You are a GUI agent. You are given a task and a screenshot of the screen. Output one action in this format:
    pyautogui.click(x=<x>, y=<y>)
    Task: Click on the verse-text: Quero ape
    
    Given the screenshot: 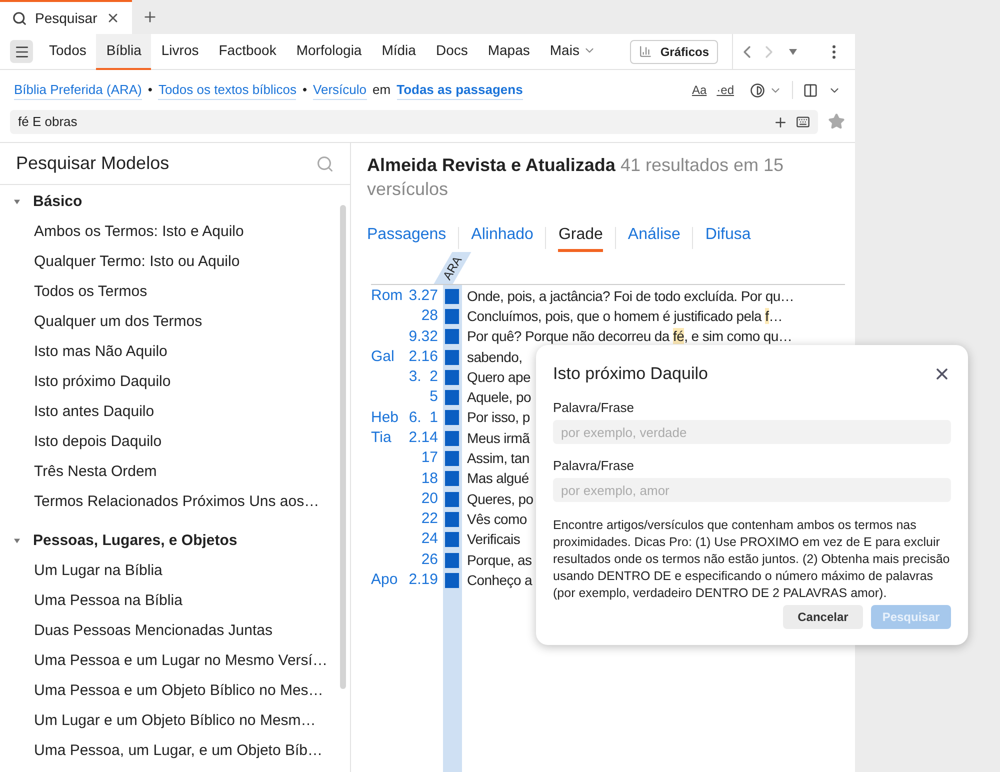 What is the action you would take?
    pyautogui.click(x=498, y=377)
    